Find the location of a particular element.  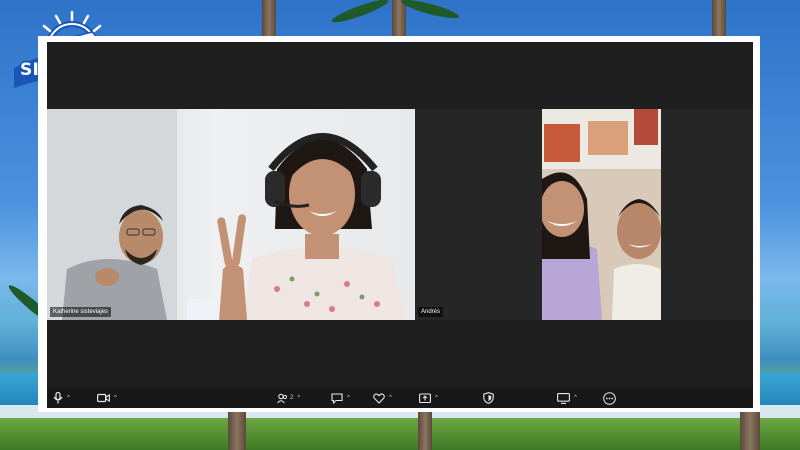

share-screen-button: ^ is located at coordinates (428, 398).